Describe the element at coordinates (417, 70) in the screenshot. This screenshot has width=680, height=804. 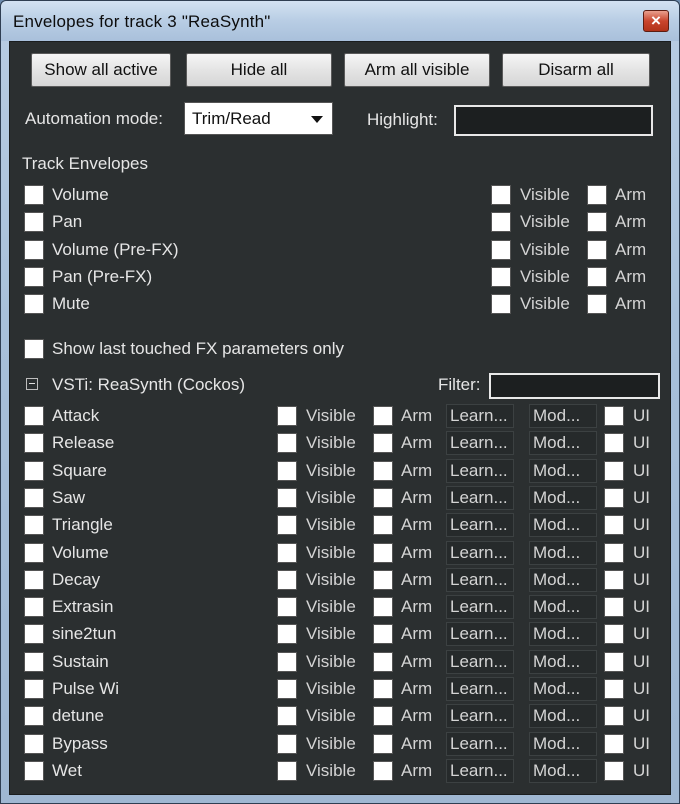
I see `arm-all-visible-button: Arm all visible` at that location.